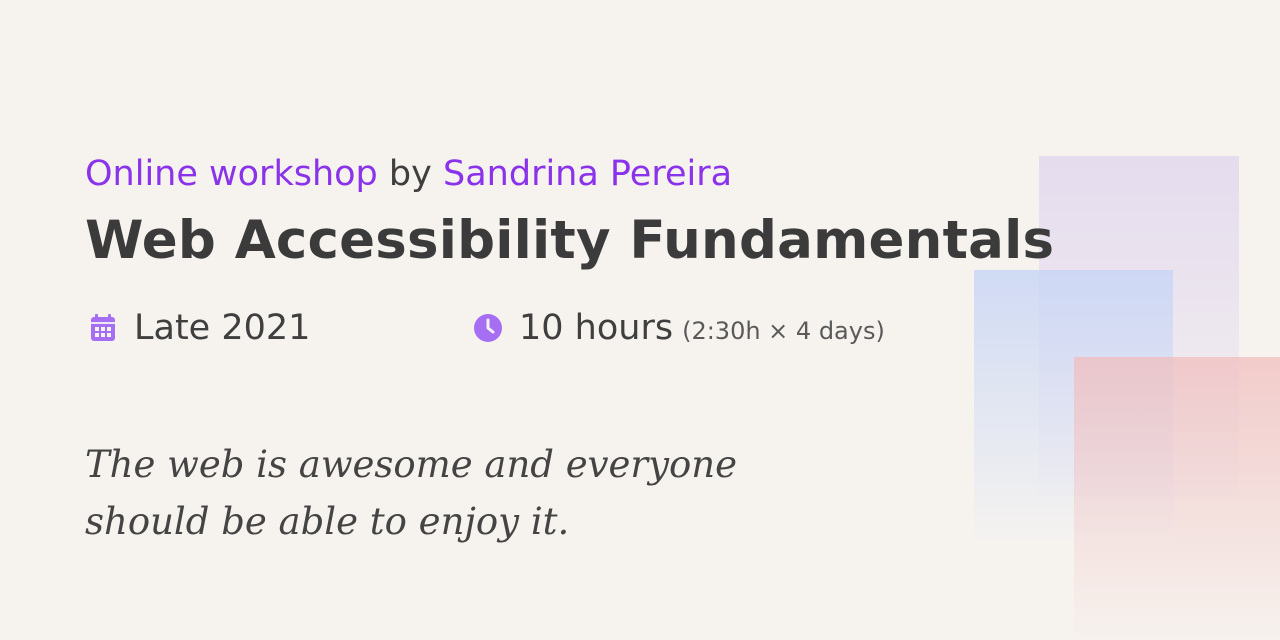 This screenshot has height=640, width=1280. Describe the element at coordinates (1073, 405) in the screenshot. I see `decorative-blue-panel` at that location.